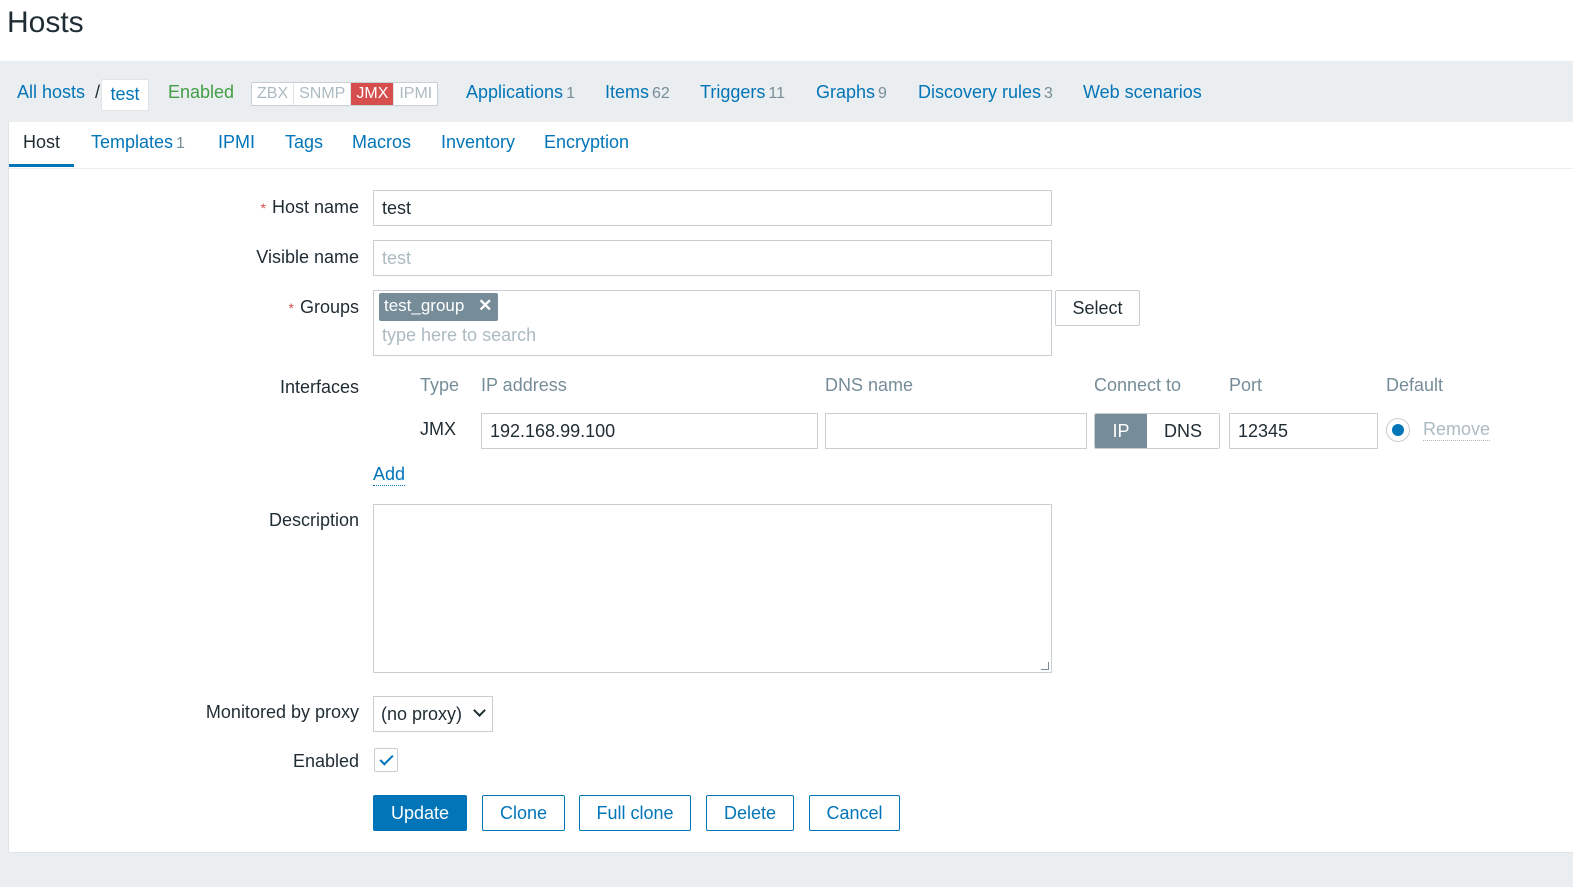  What do you see at coordinates (438, 429) in the screenshot?
I see `interface-type: JMX` at bounding box center [438, 429].